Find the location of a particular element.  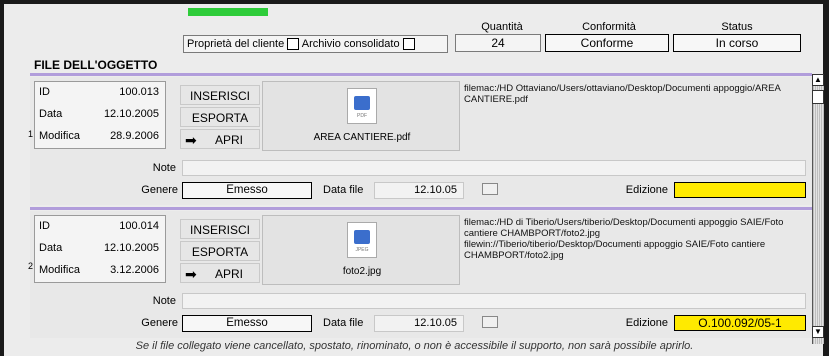

quantita-label: Quantità is located at coordinates (502, 27).